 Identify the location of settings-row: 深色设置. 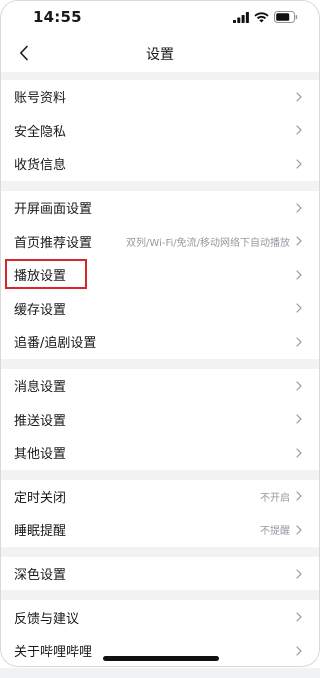
(160, 574).